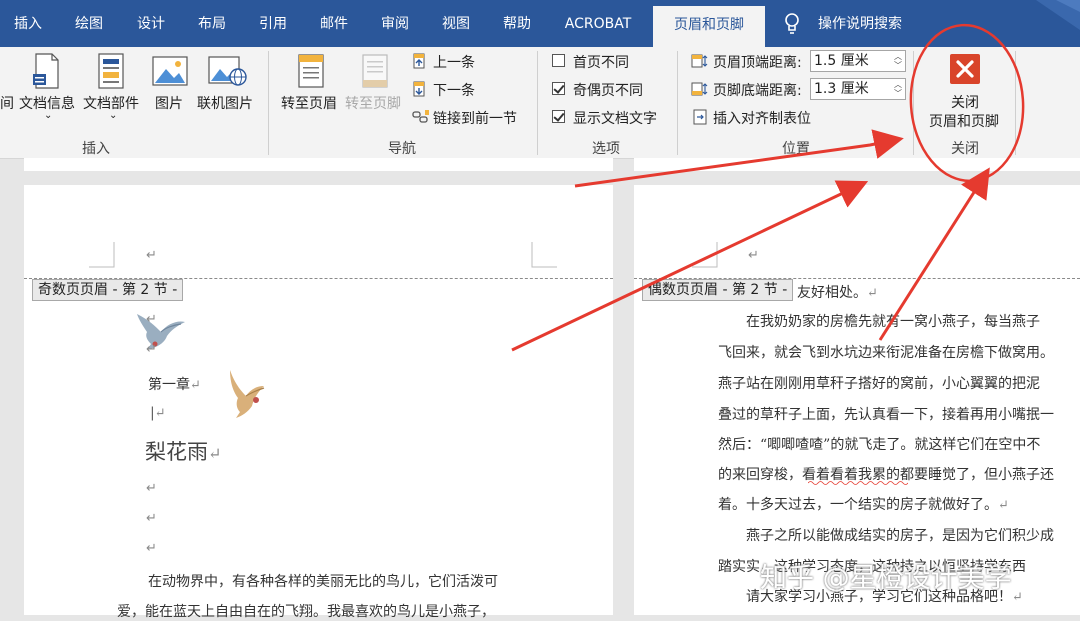 The height and width of the screenshot is (621, 1080). What do you see at coordinates (373, 103) in the screenshot?
I see `goto-footer-button: 转至页脚` at bounding box center [373, 103].